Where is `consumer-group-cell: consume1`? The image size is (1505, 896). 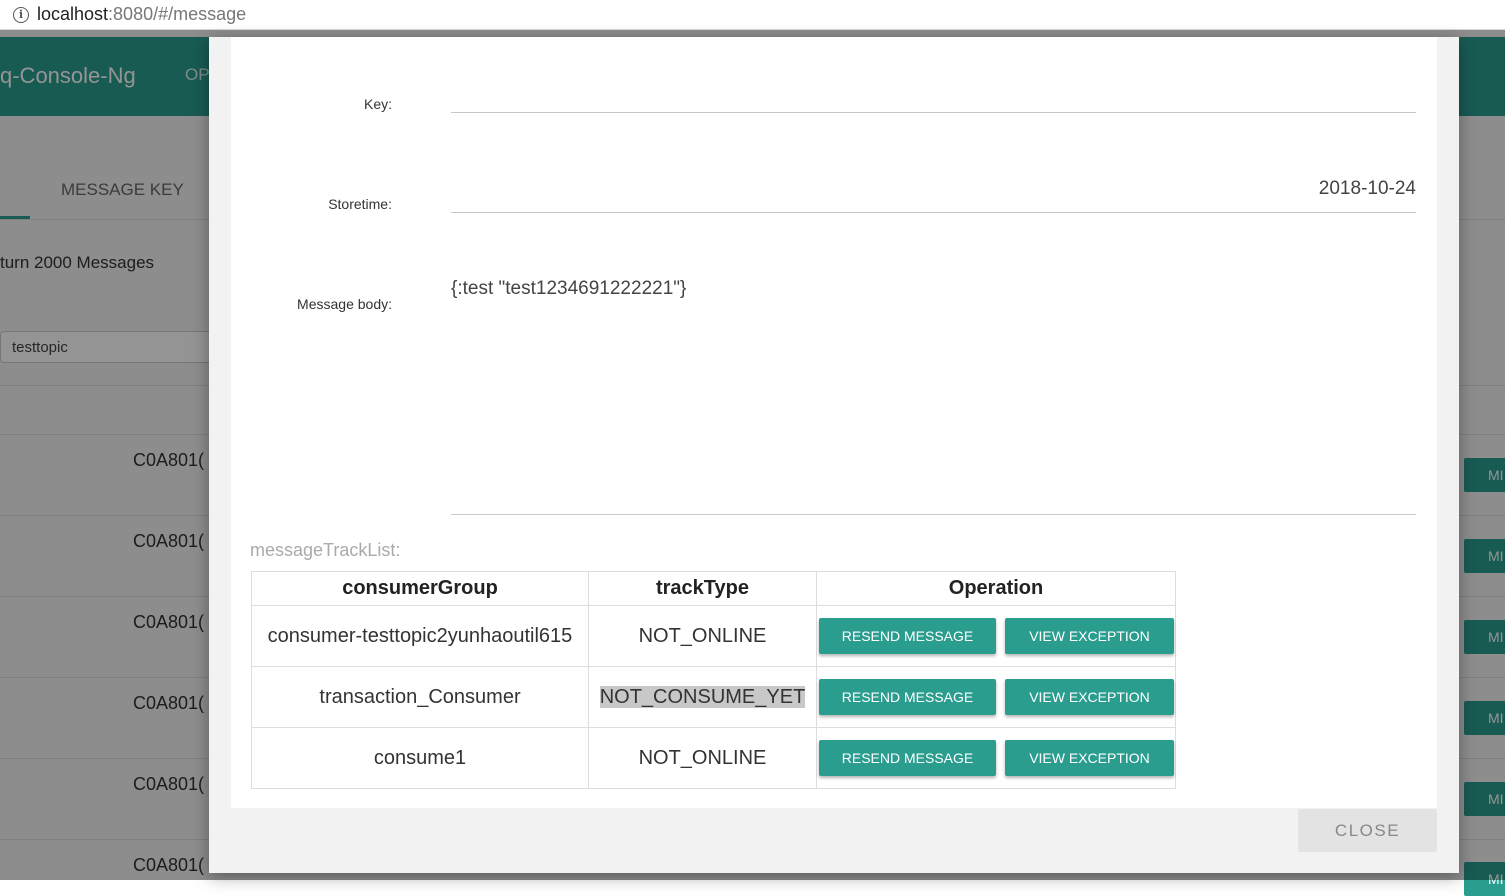 consumer-group-cell: consume1 is located at coordinates (420, 758).